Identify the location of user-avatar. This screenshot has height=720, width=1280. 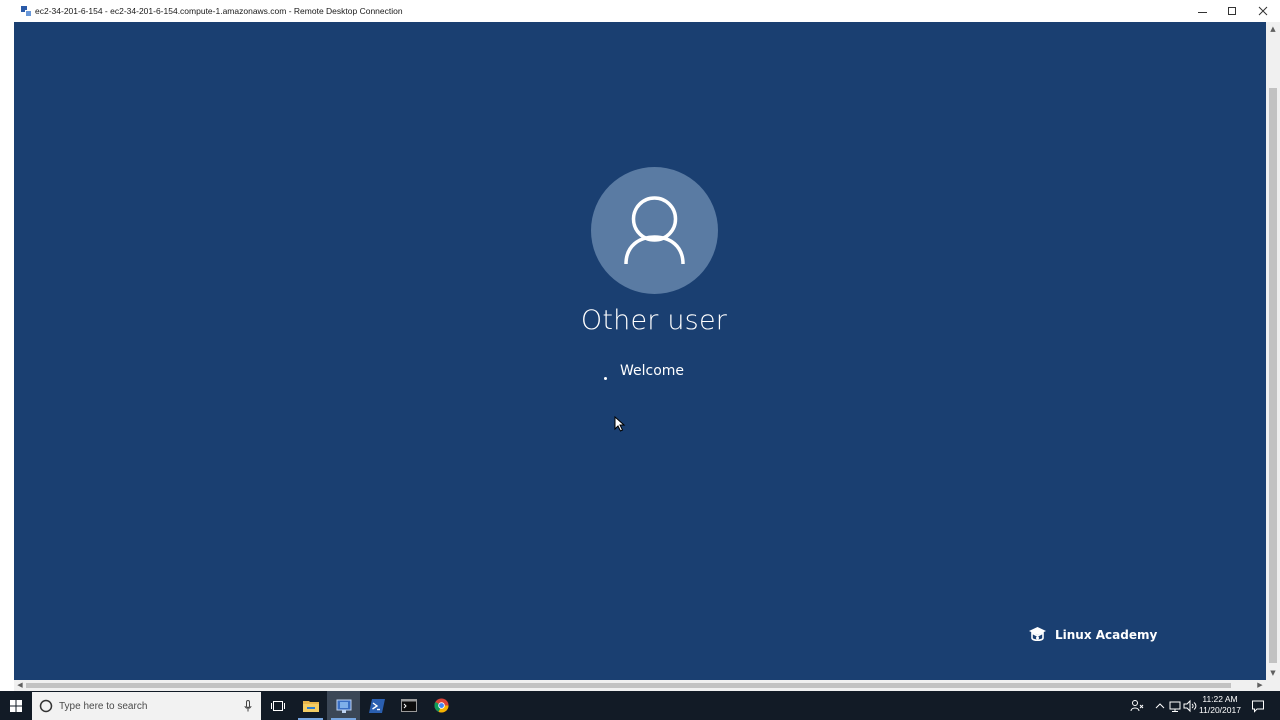
(654, 230).